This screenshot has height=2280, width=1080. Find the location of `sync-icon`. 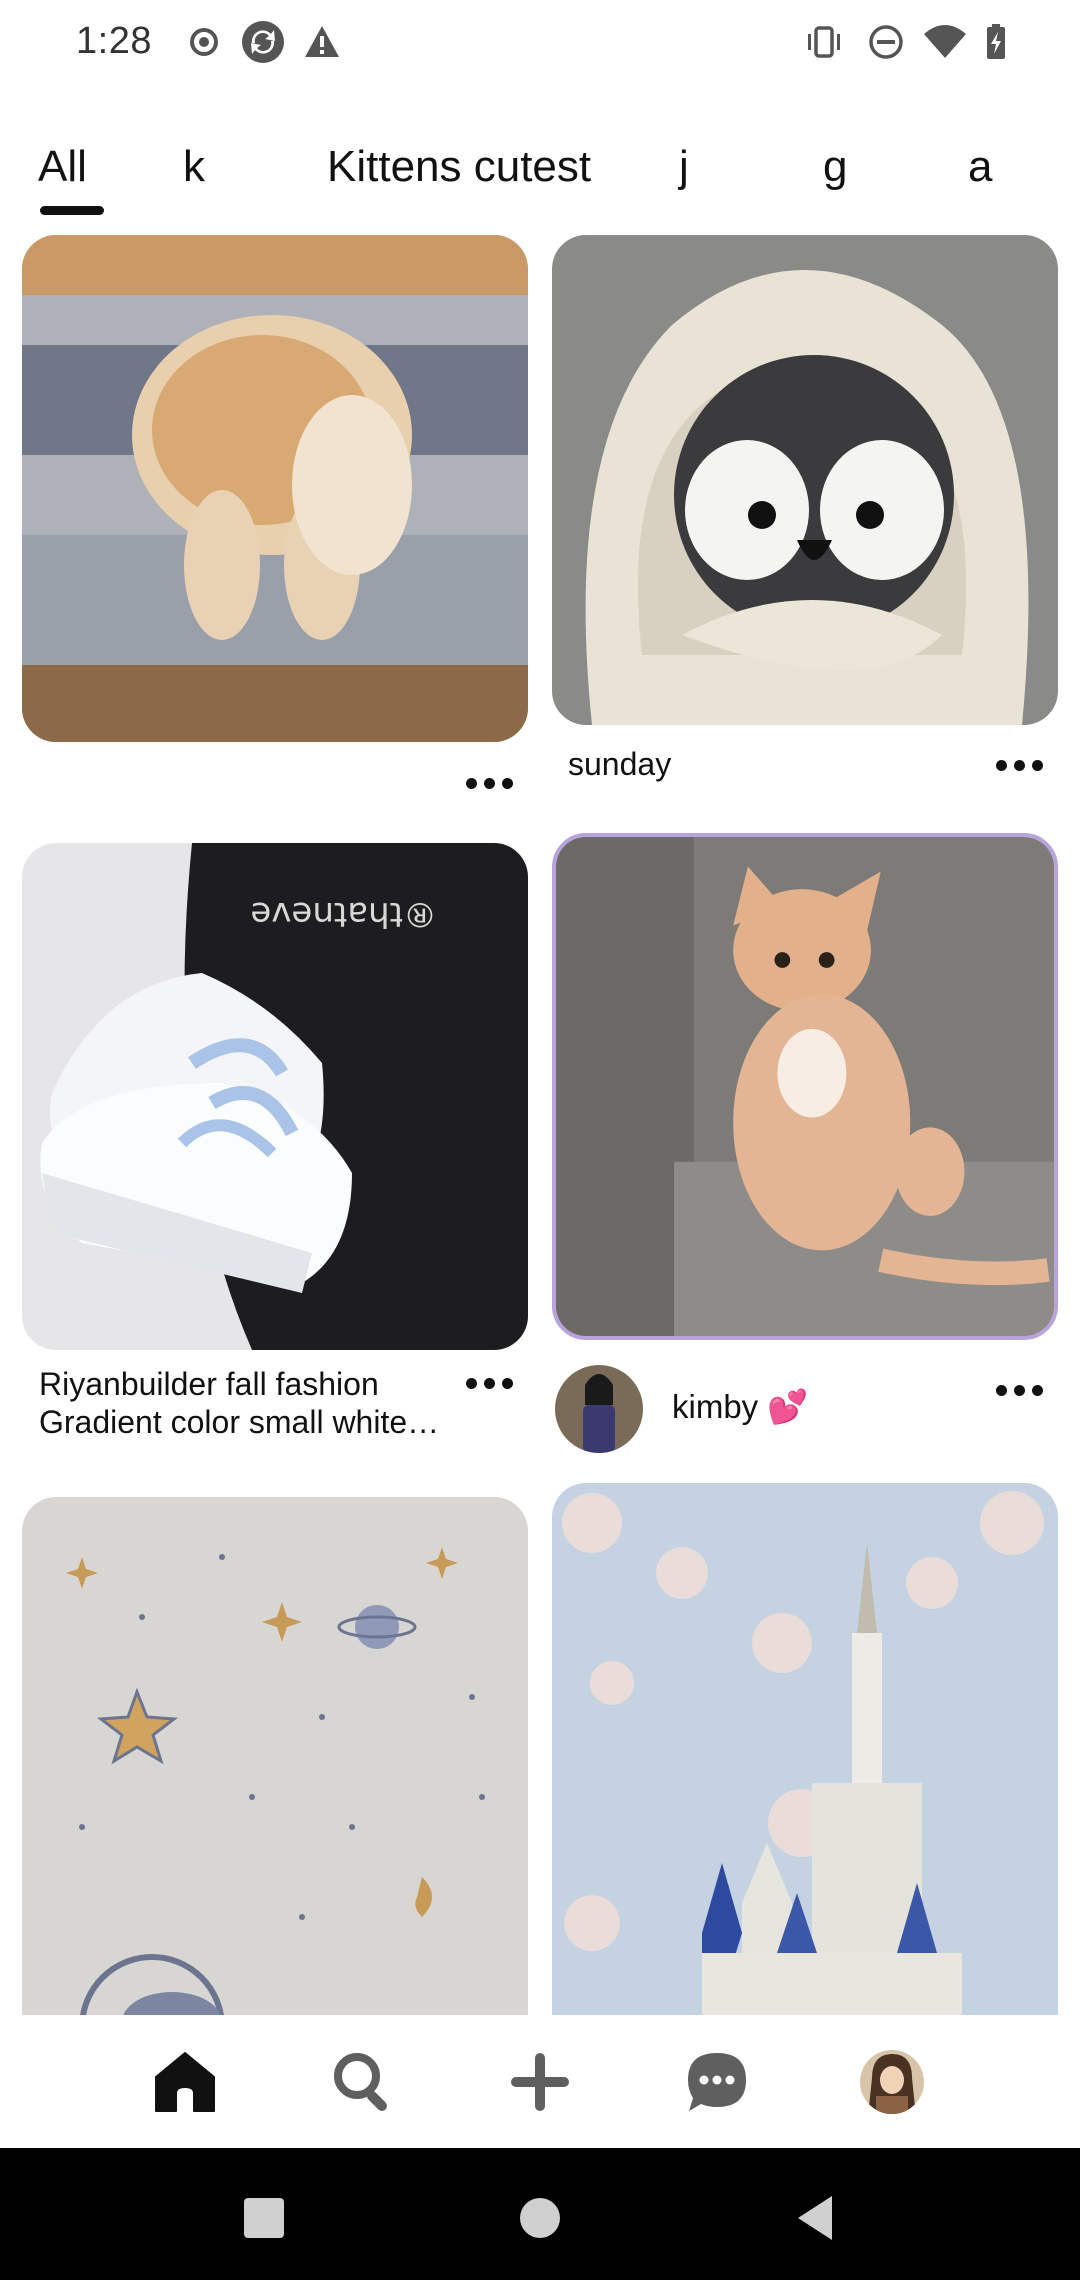

sync-icon is located at coordinates (263, 42).